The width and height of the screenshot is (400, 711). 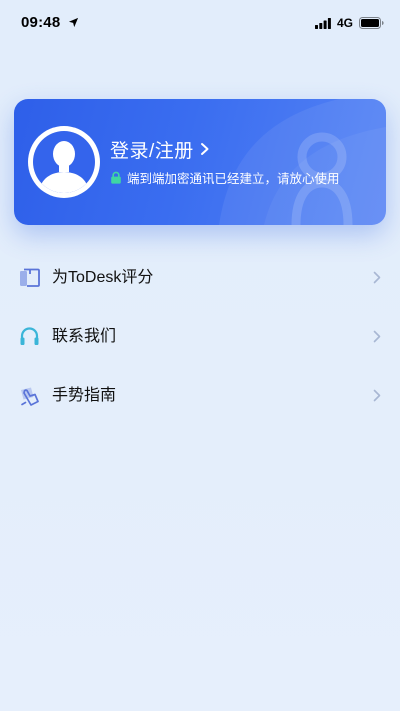 What do you see at coordinates (73, 22) in the screenshot?
I see `location-arrow-icon` at bounding box center [73, 22].